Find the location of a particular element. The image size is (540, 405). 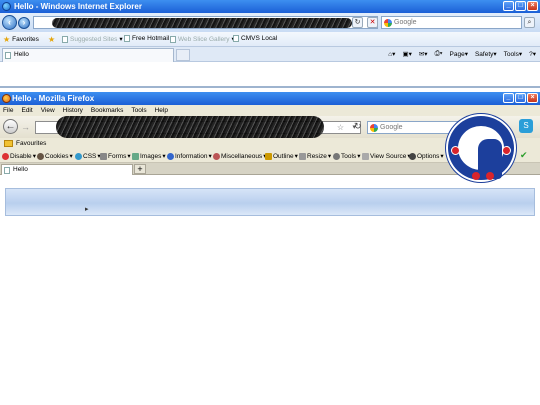

ff-new-tab-button: + is located at coordinates (140, 169).